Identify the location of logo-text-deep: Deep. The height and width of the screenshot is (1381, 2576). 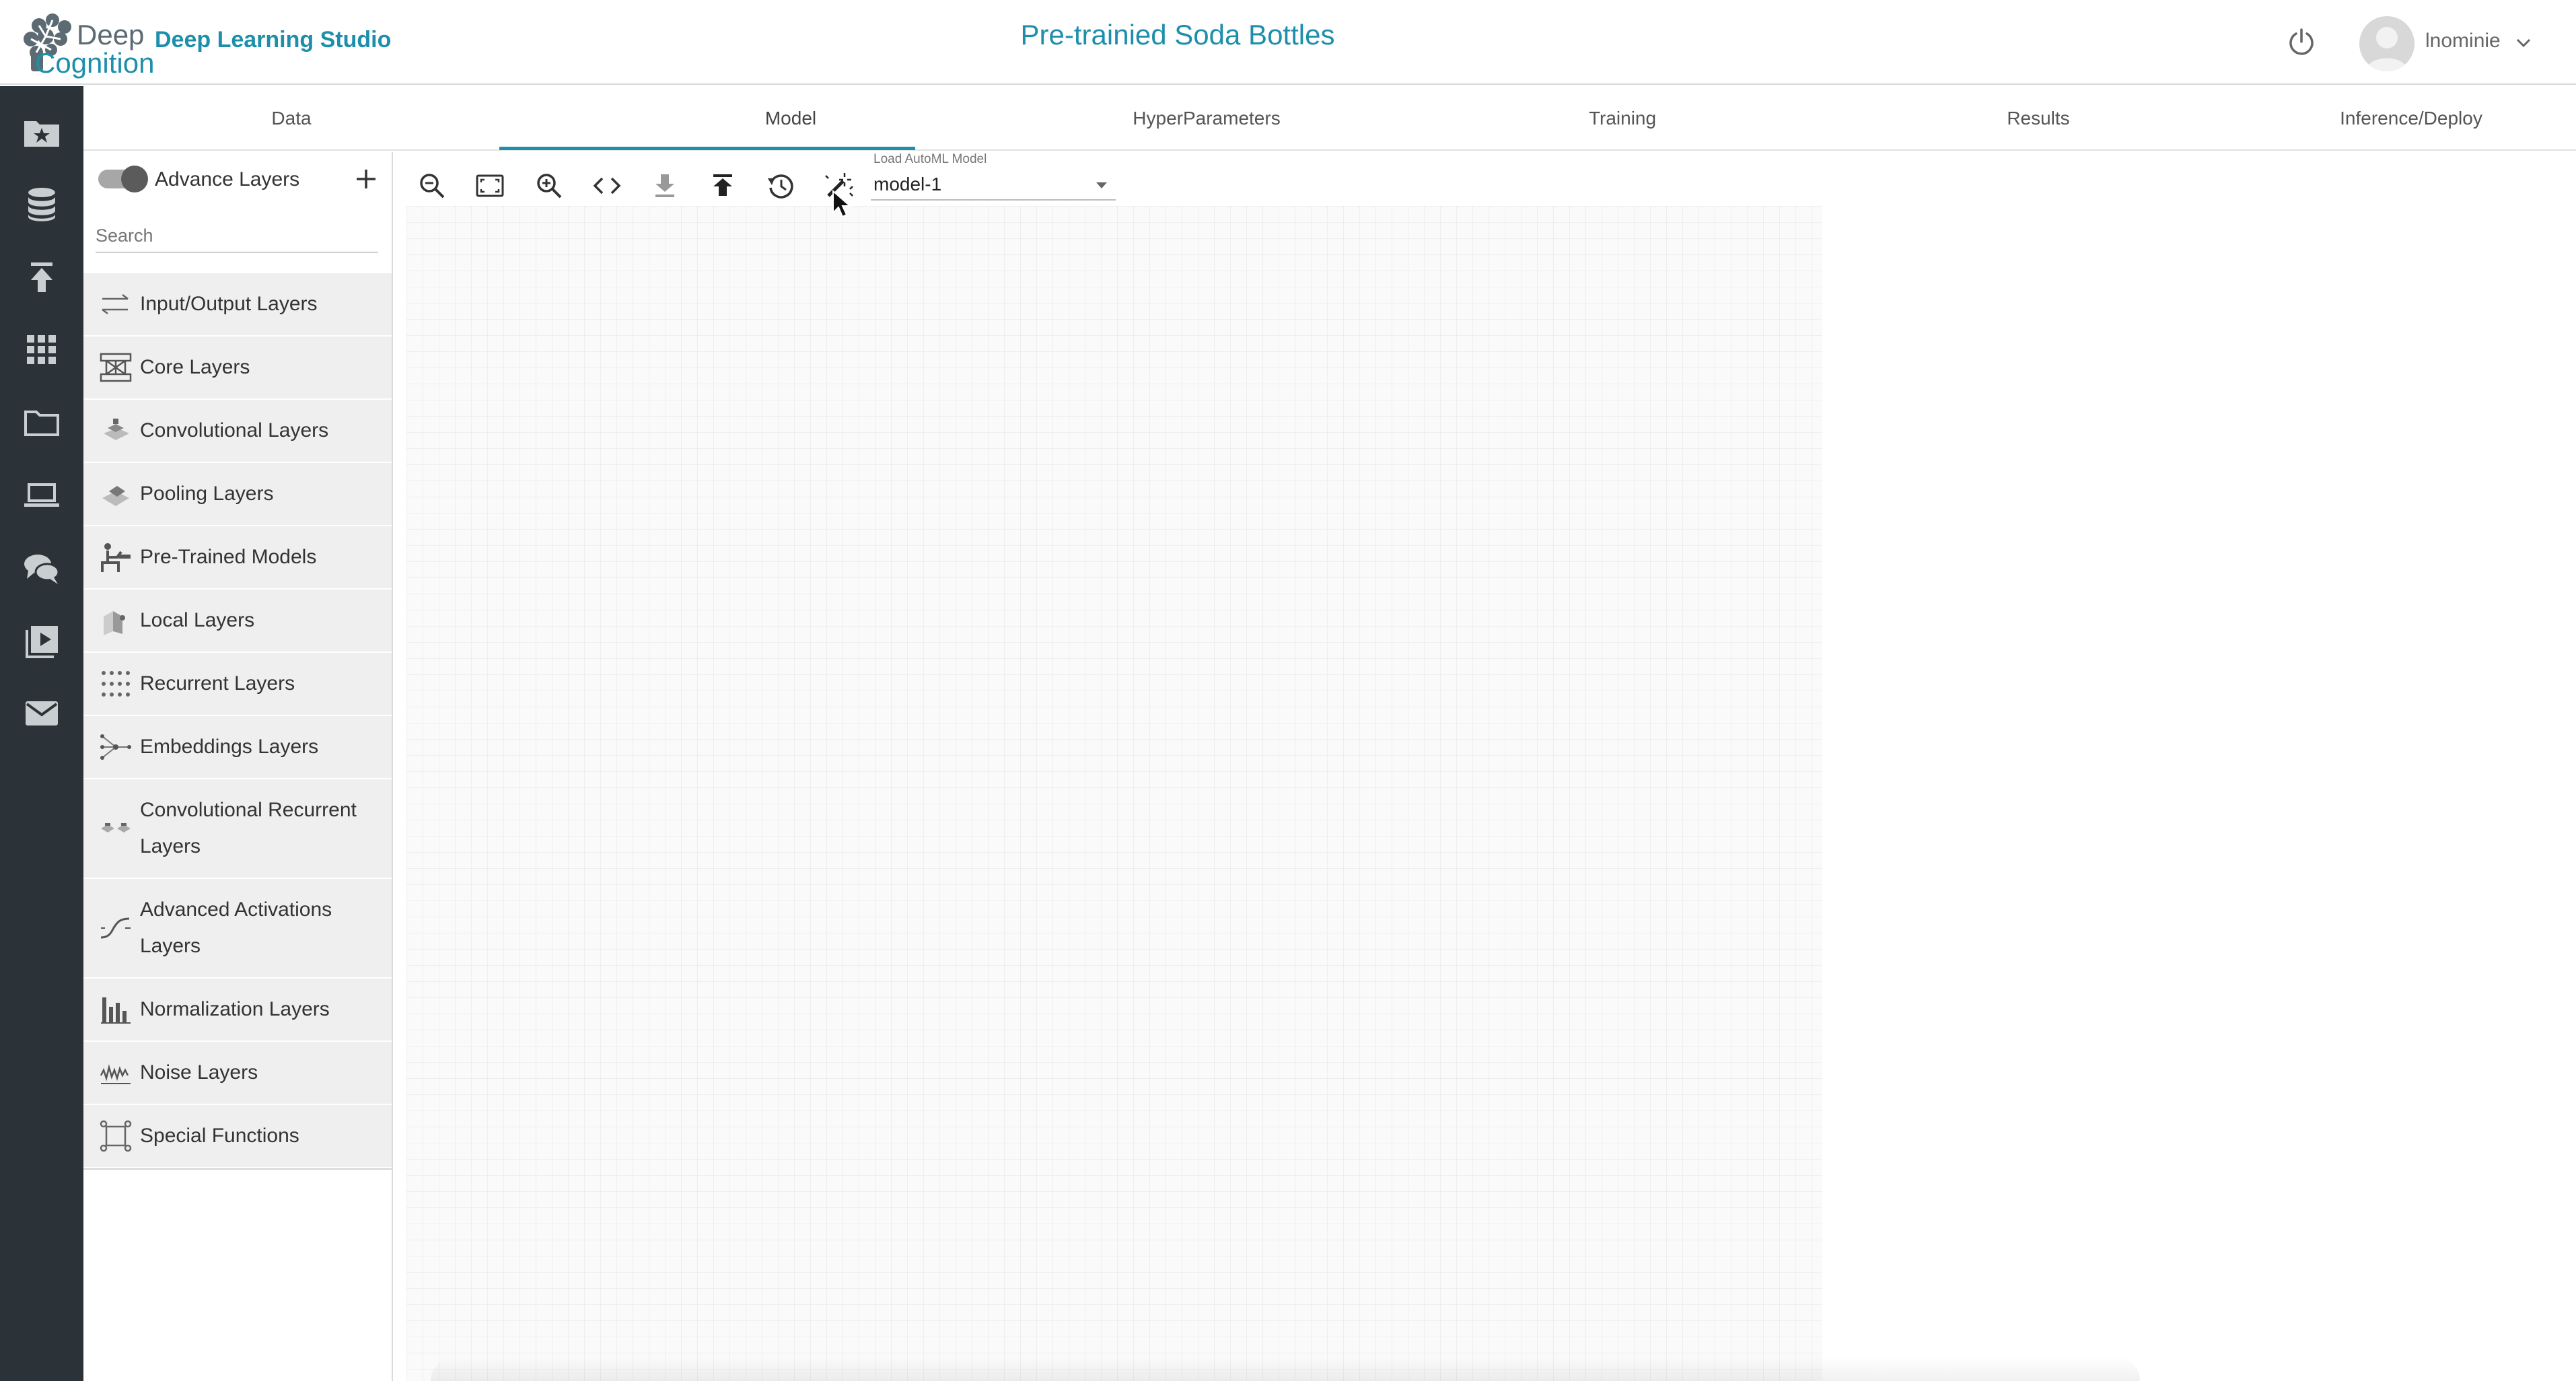
(111, 34).